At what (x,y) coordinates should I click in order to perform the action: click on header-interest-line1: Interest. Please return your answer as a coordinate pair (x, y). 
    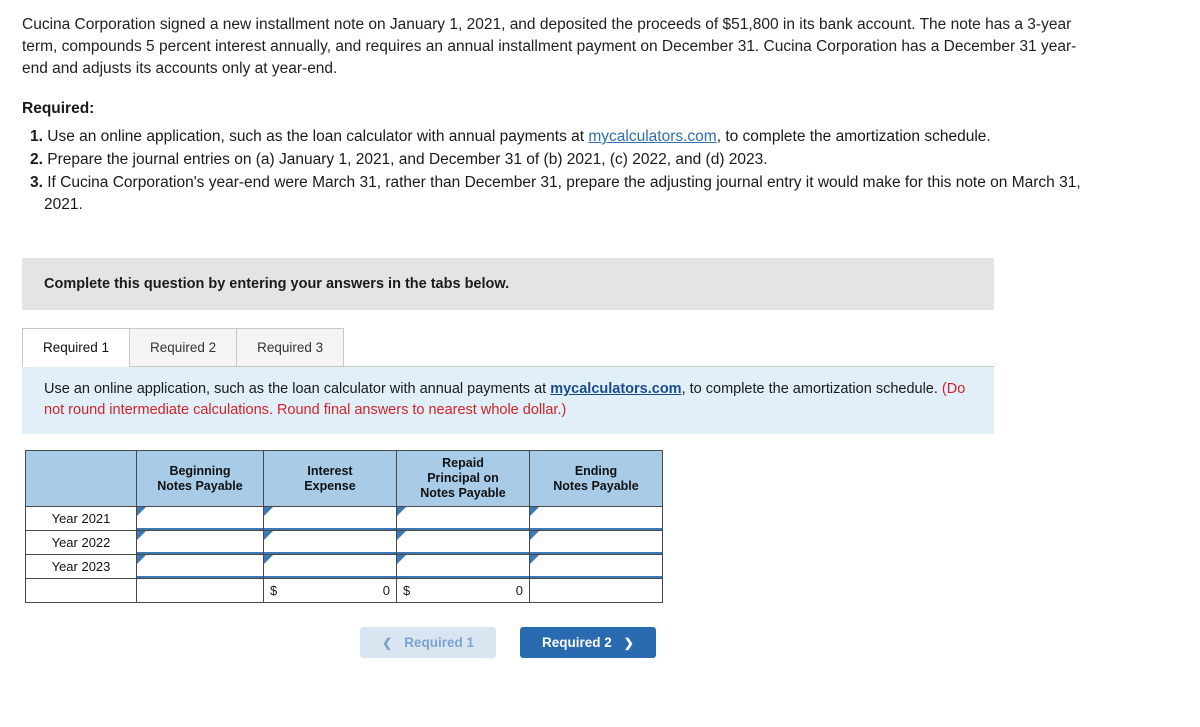
    Looking at the image, I should click on (330, 470).